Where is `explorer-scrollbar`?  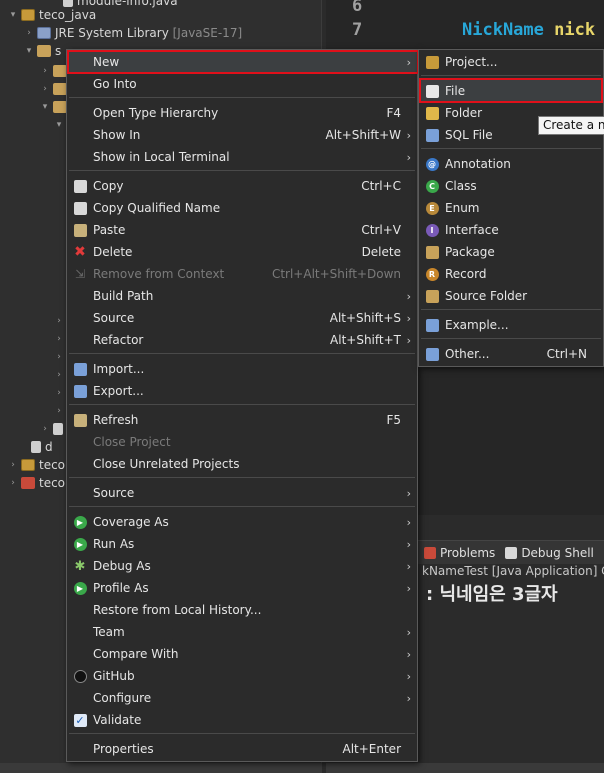
explorer-scrollbar is located at coordinates (161, 768).